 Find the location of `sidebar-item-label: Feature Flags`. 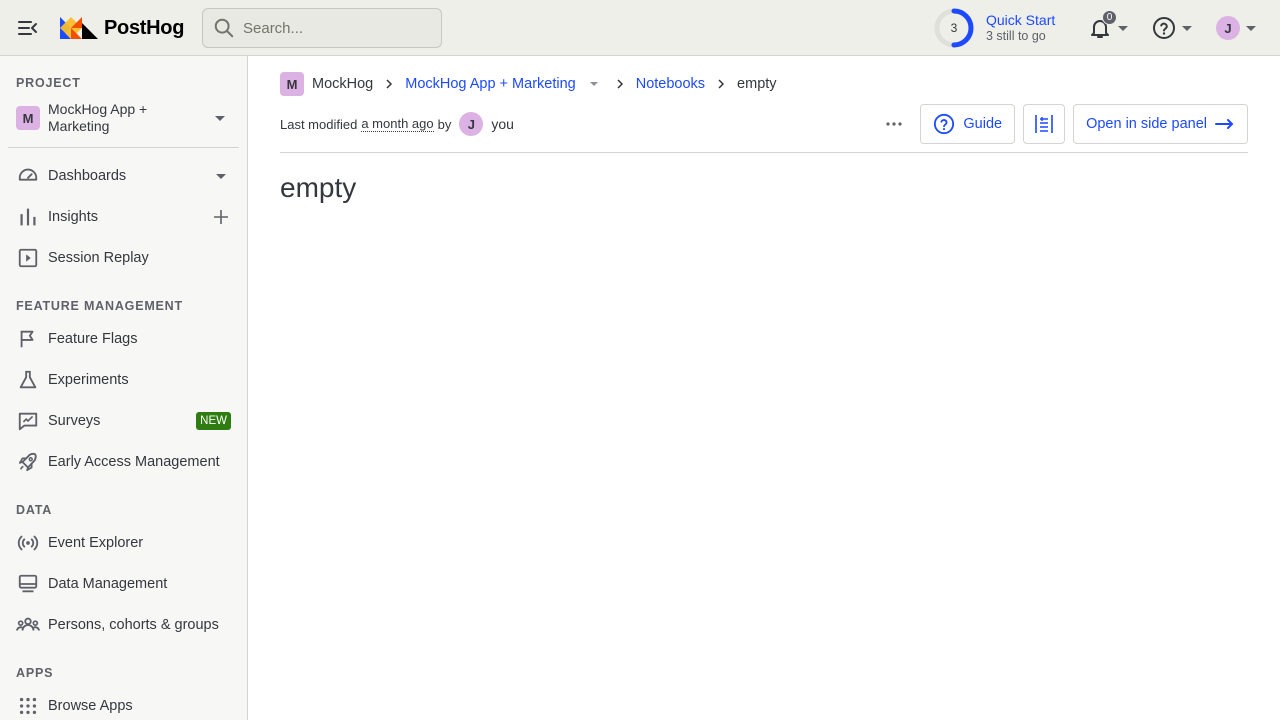

sidebar-item-label: Feature Flags is located at coordinates (93, 339).